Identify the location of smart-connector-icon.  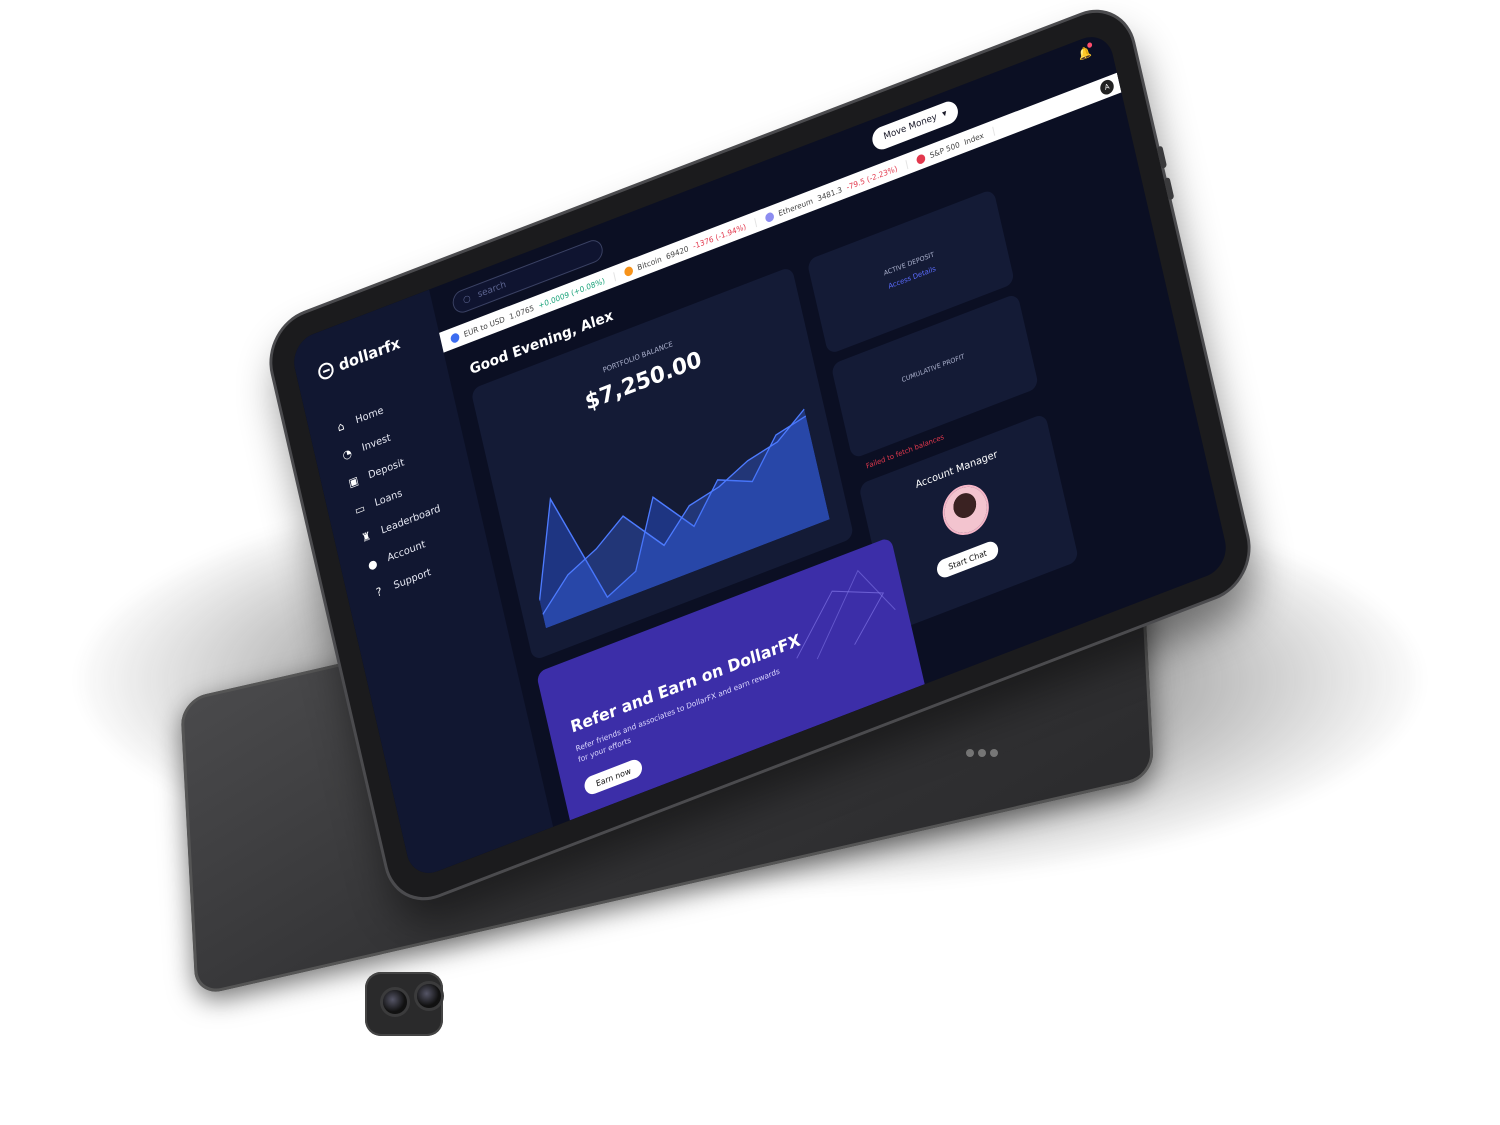
(986, 749).